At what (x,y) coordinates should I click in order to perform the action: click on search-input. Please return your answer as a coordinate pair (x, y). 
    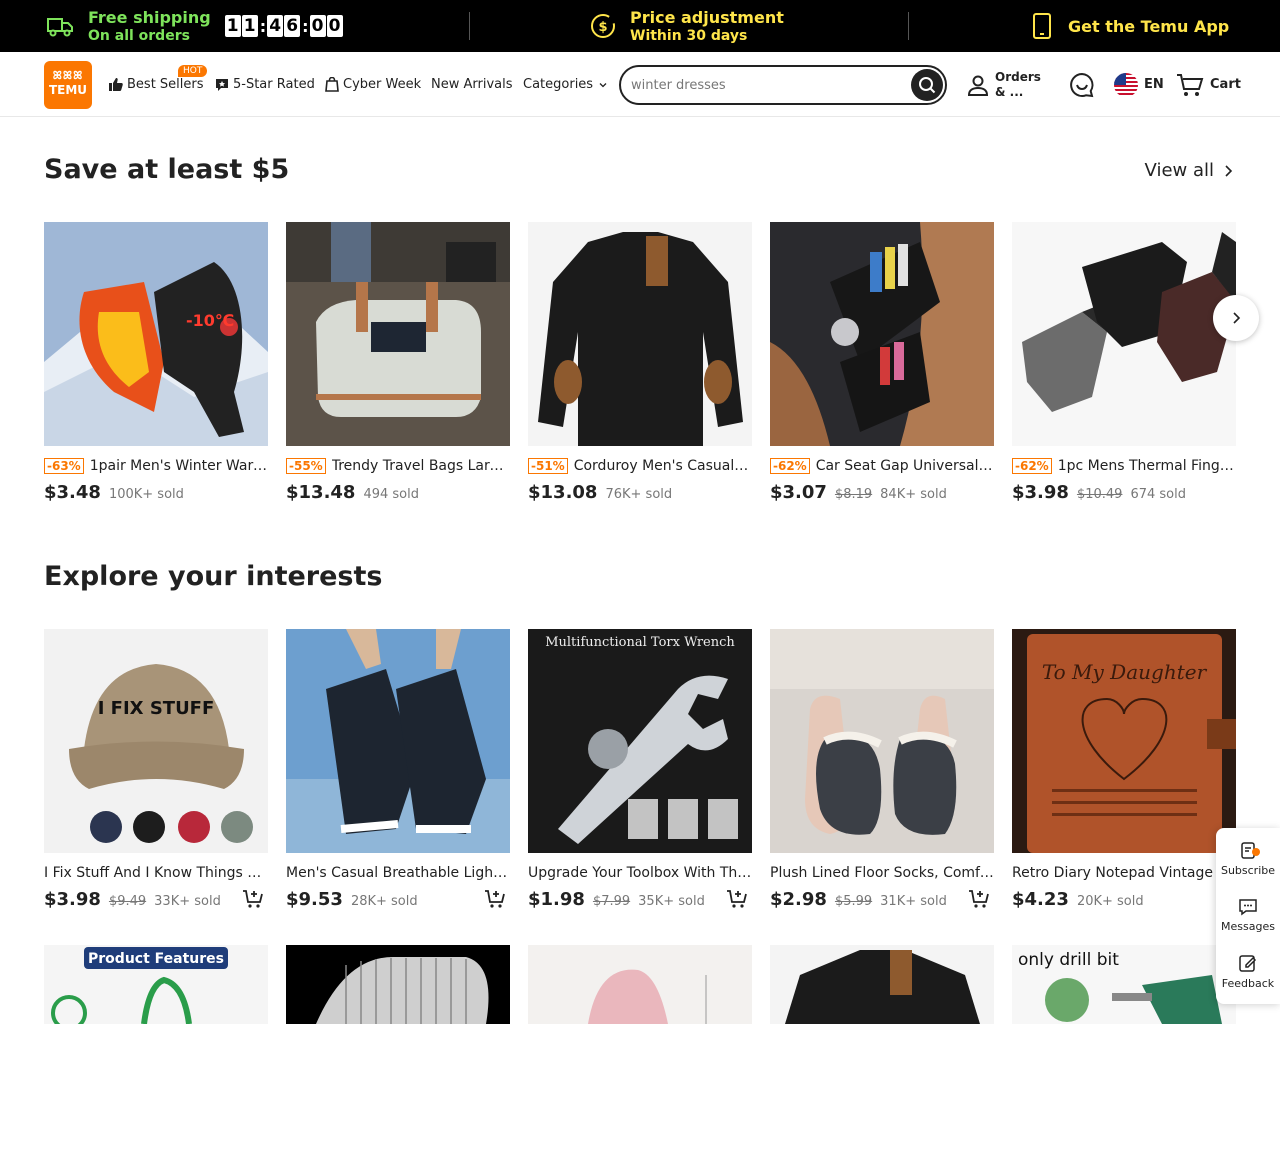
    Looking at the image, I should click on (766, 85).